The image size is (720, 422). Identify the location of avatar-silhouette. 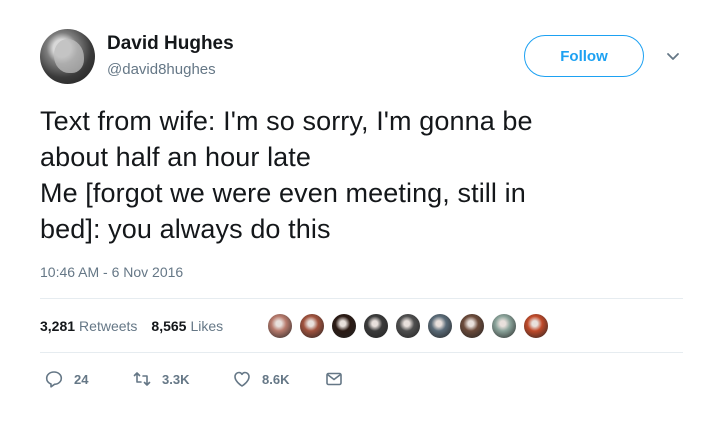
(69, 56).